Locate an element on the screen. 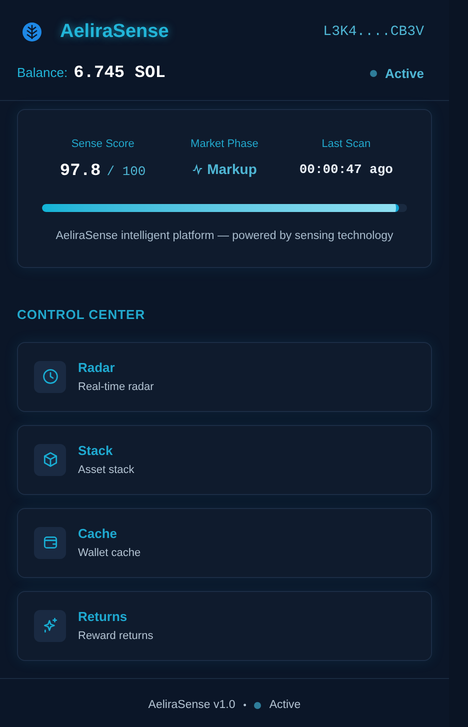 This screenshot has width=468, height=727. pulse-icon is located at coordinates (198, 169).